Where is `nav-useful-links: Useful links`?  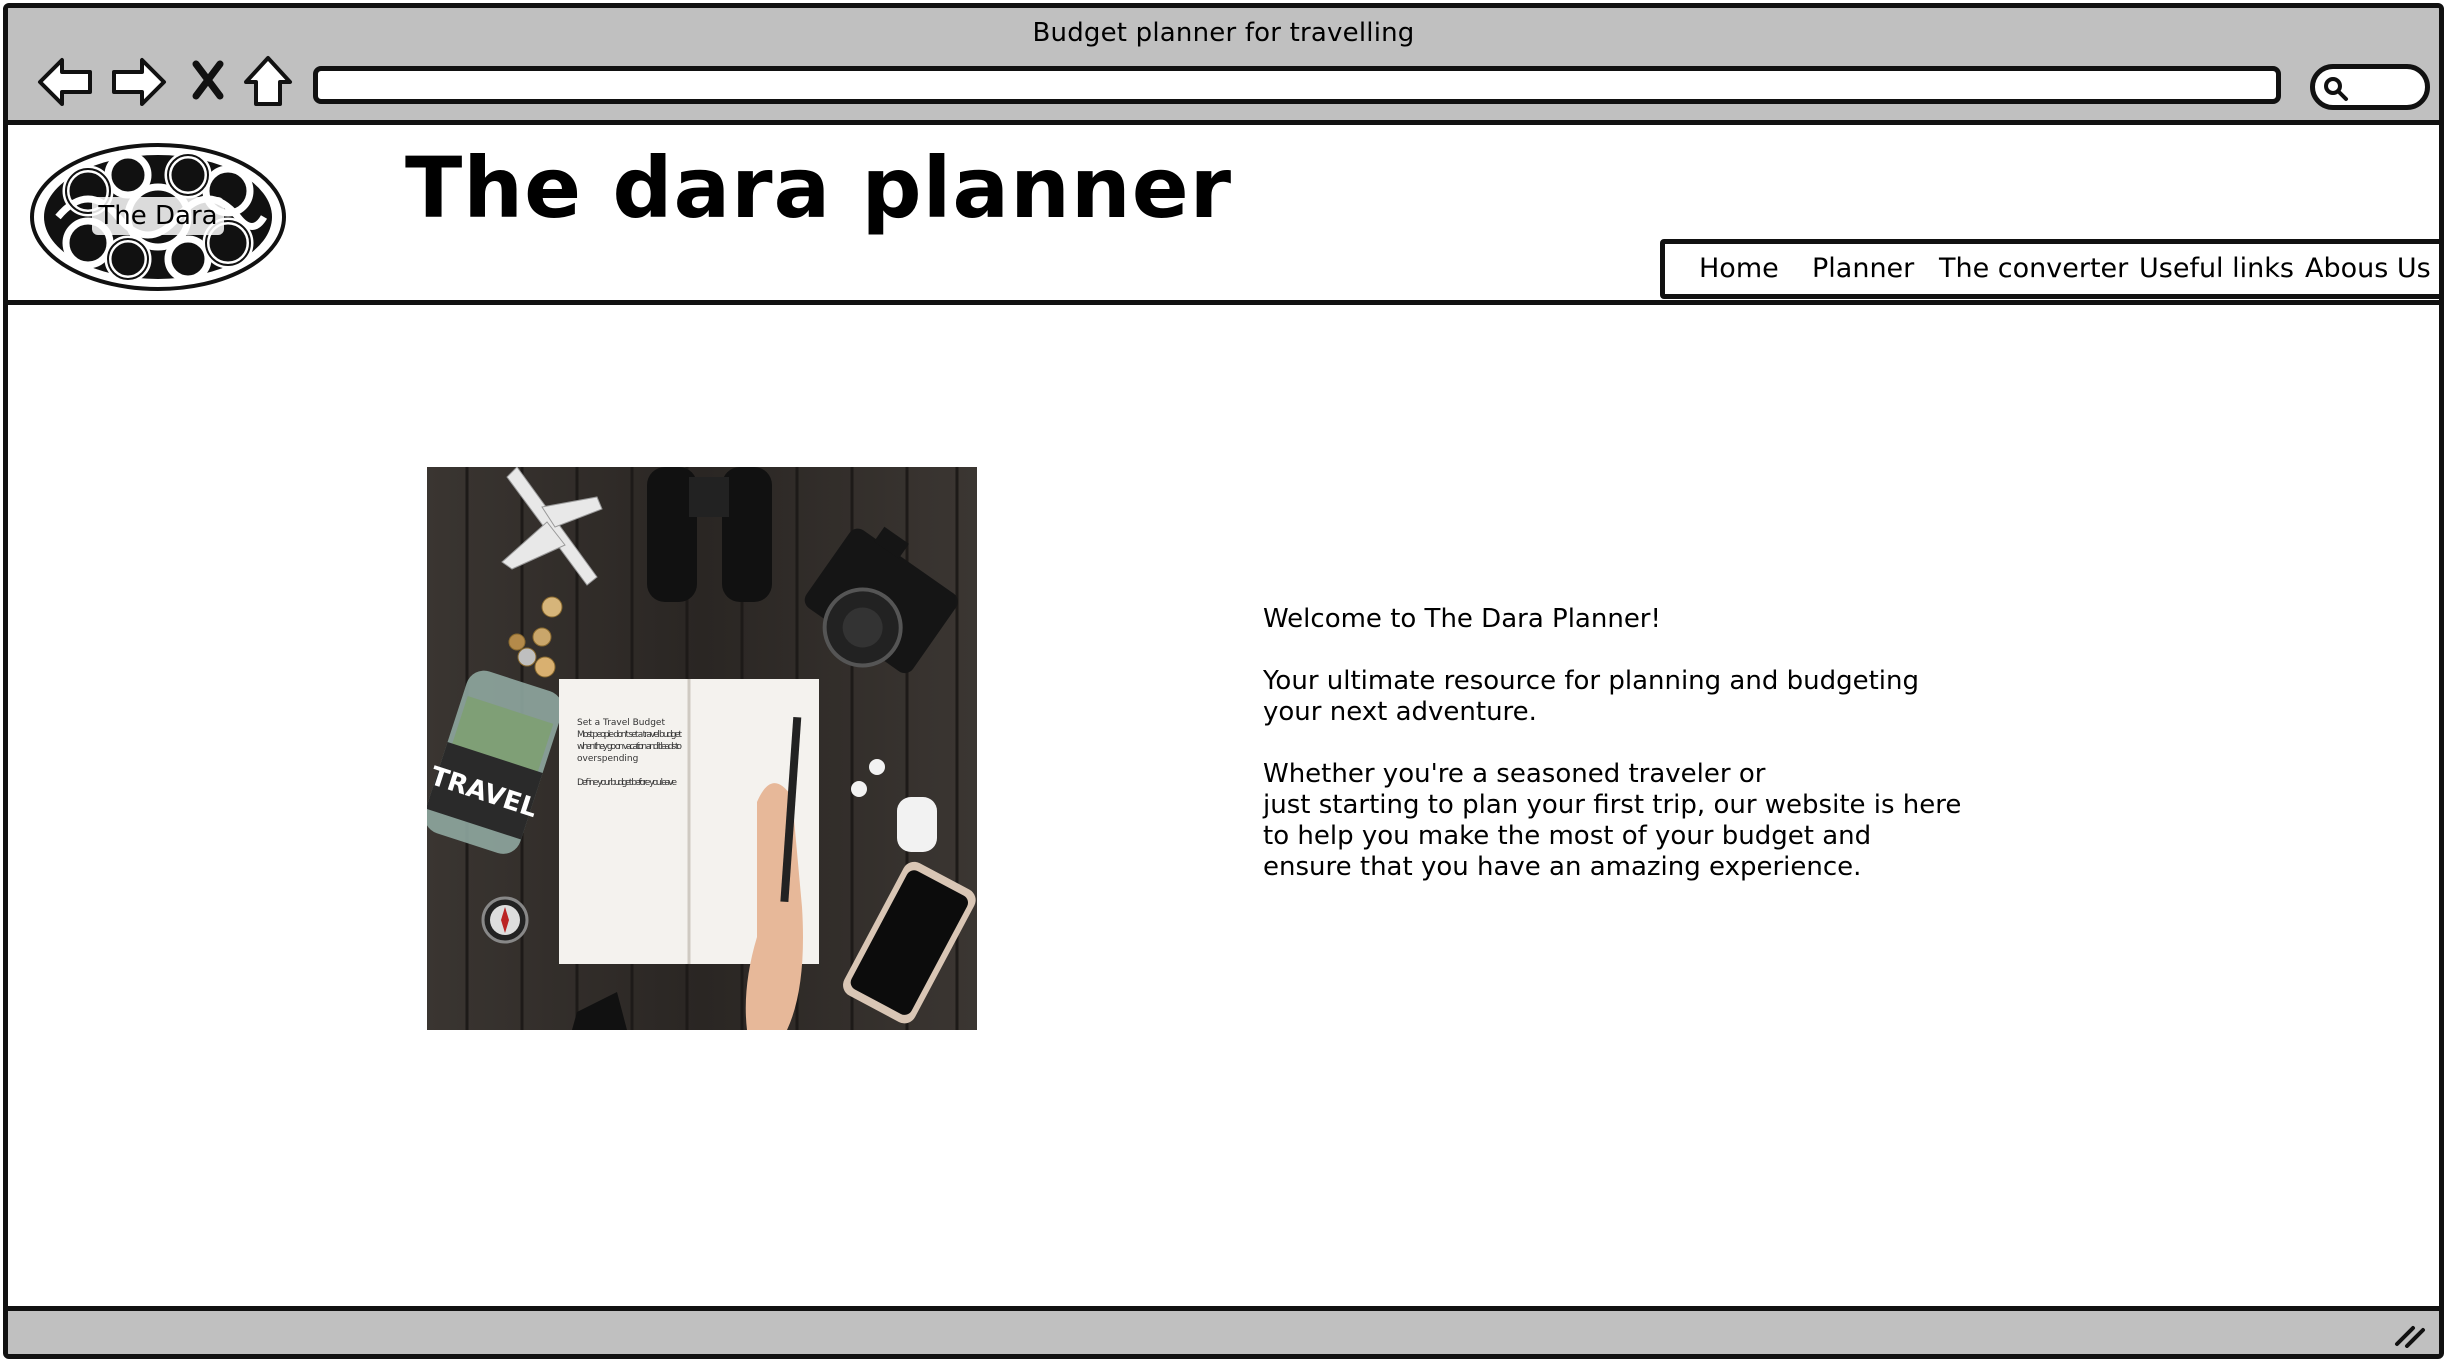 nav-useful-links: Useful links is located at coordinates (2216, 268).